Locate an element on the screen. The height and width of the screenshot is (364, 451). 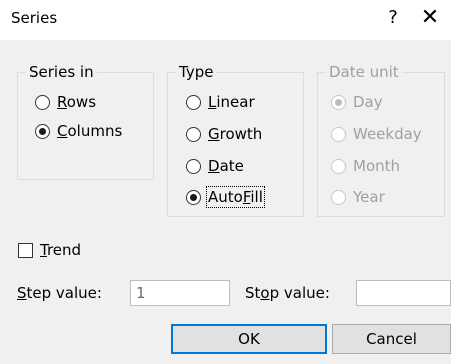
stop-value-input is located at coordinates (403, 293).